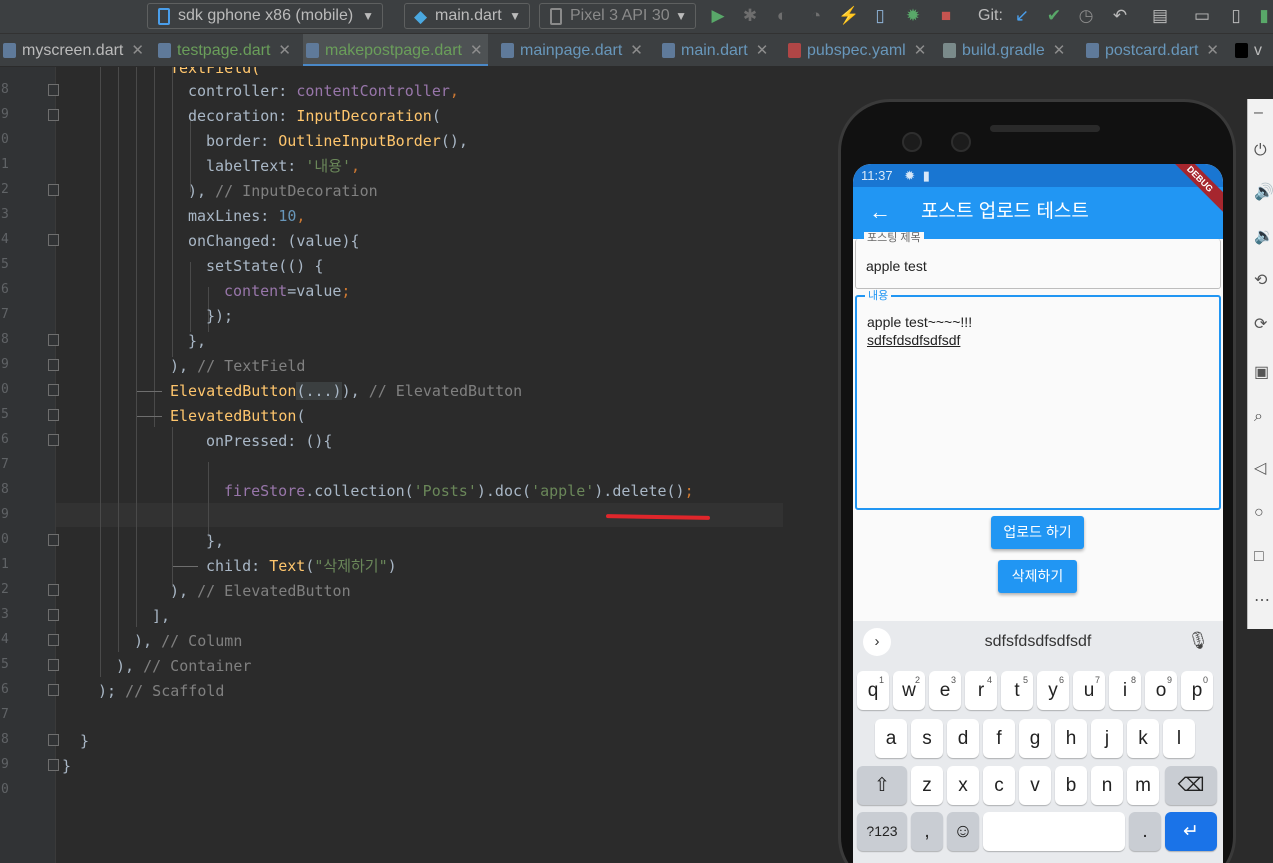 The image size is (1273, 863). Describe the element at coordinates (1145, 831) in the screenshot. I see `period-key: .` at that location.